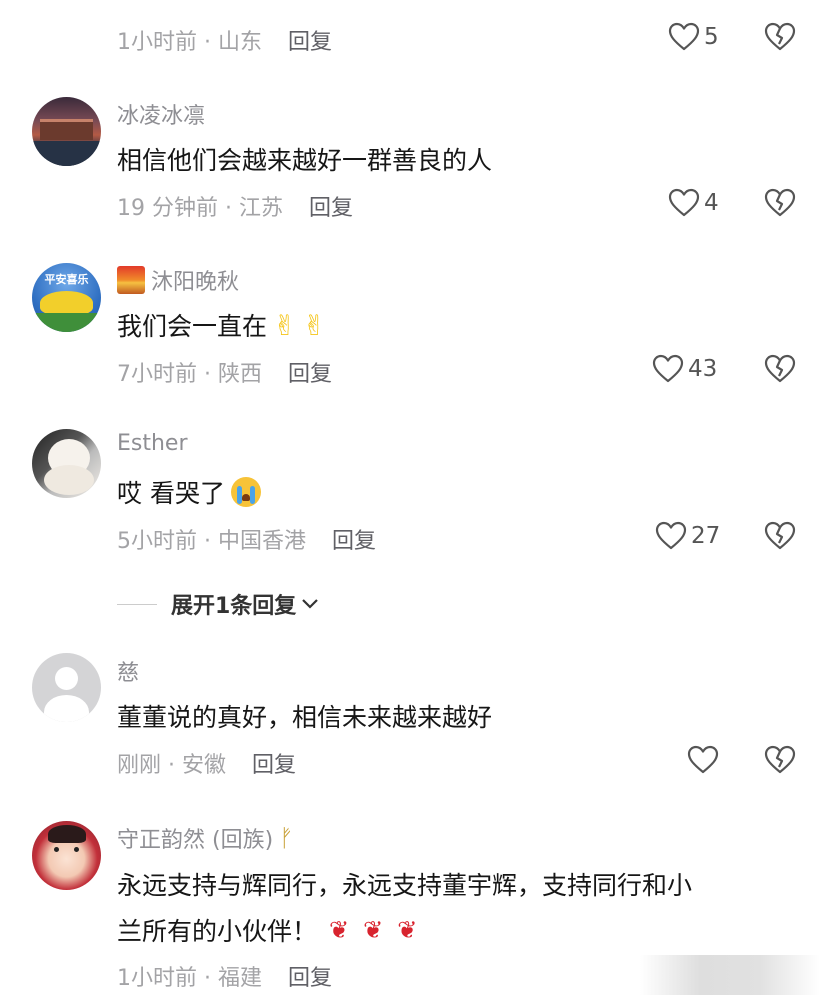 The width and height of the screenshot is (829, 1000). I want to click on comment-time-location: 1小时前 · 福建, so click(189, 978).